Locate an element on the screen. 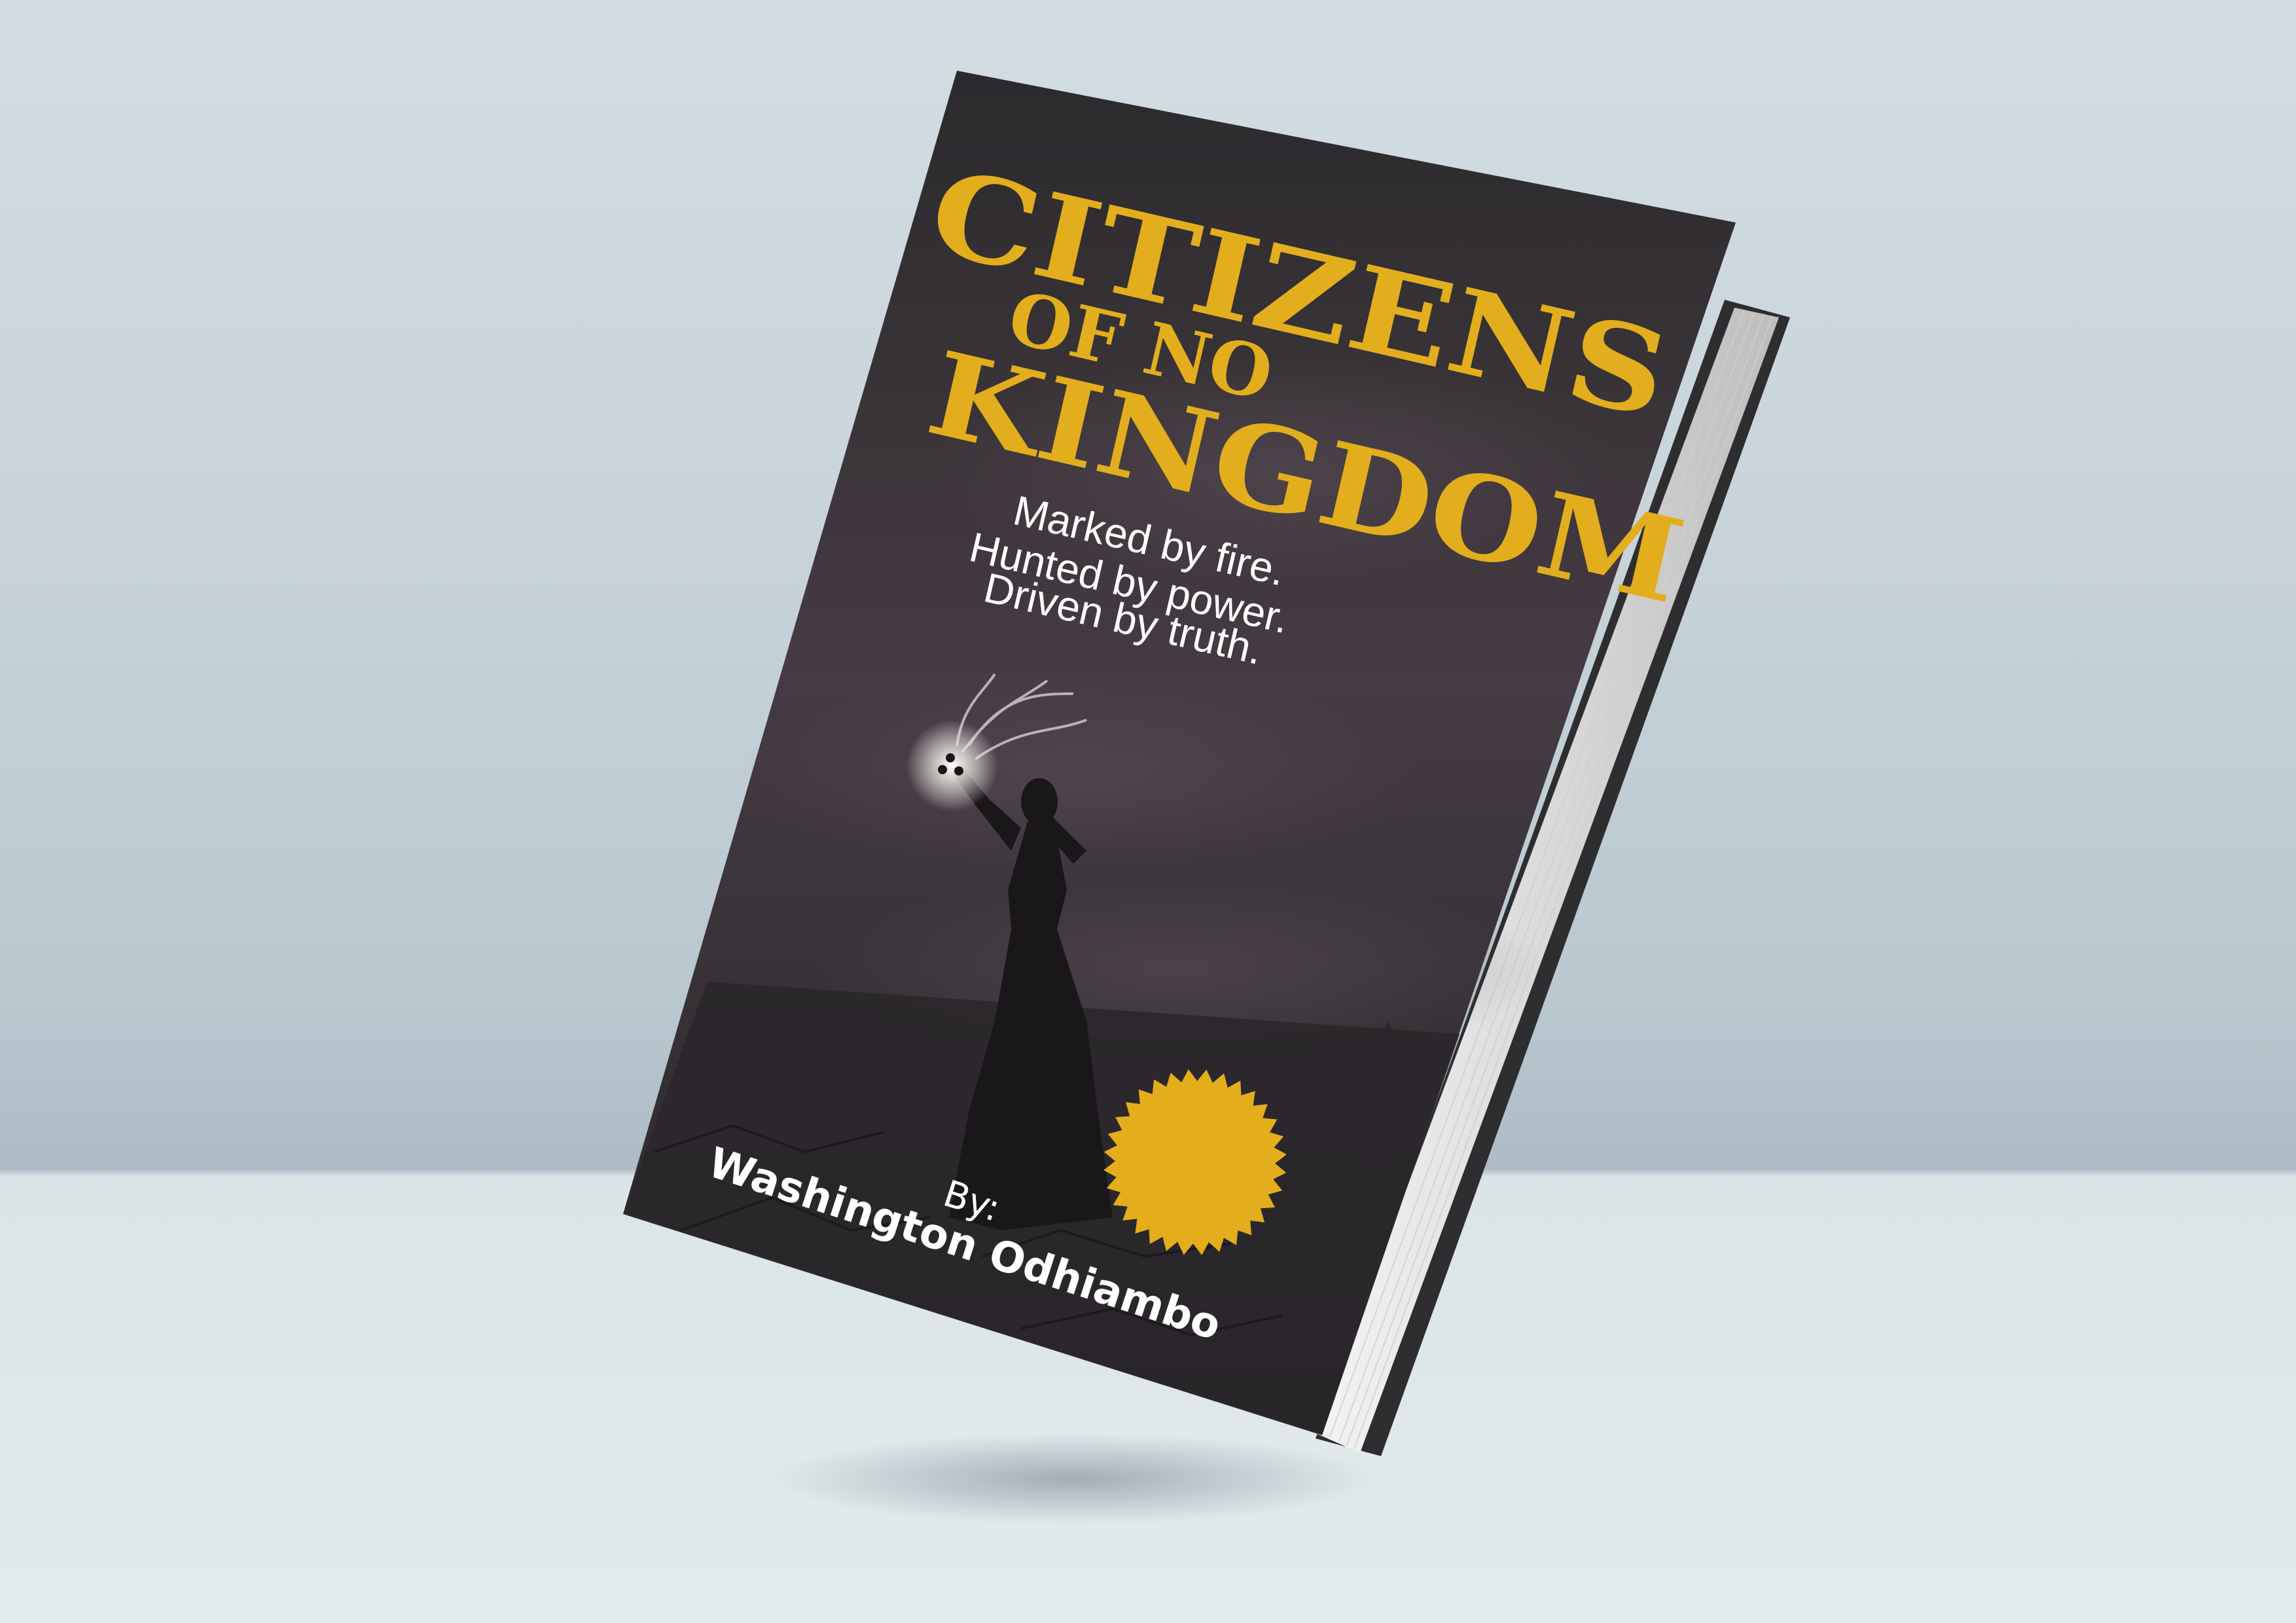 The height and width of the screenshot is (1623, 2296). book-shadow is located at coordinates (1073, 1479).